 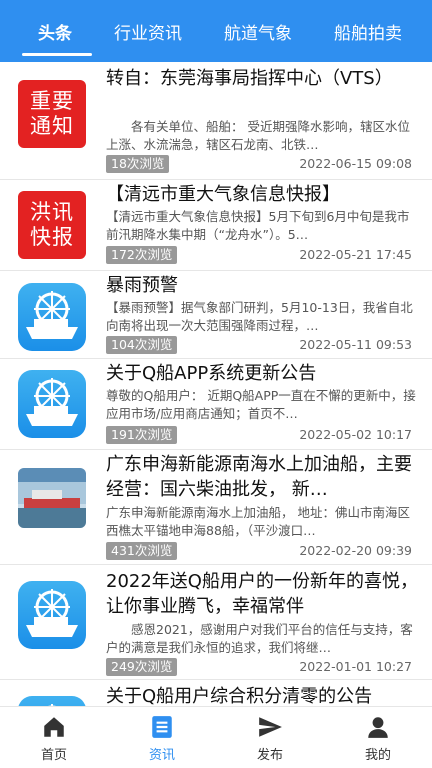 I want to click on tab-label: 行业资讯, so click(x=148, y=33).